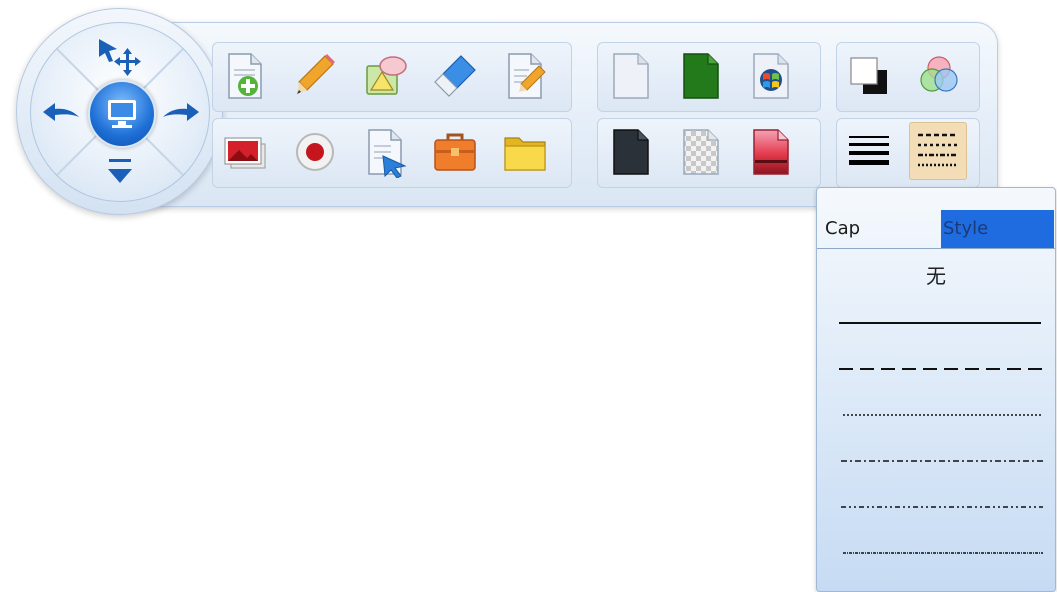  I want to click on dense-dot-line-sample, so click(943, 553).